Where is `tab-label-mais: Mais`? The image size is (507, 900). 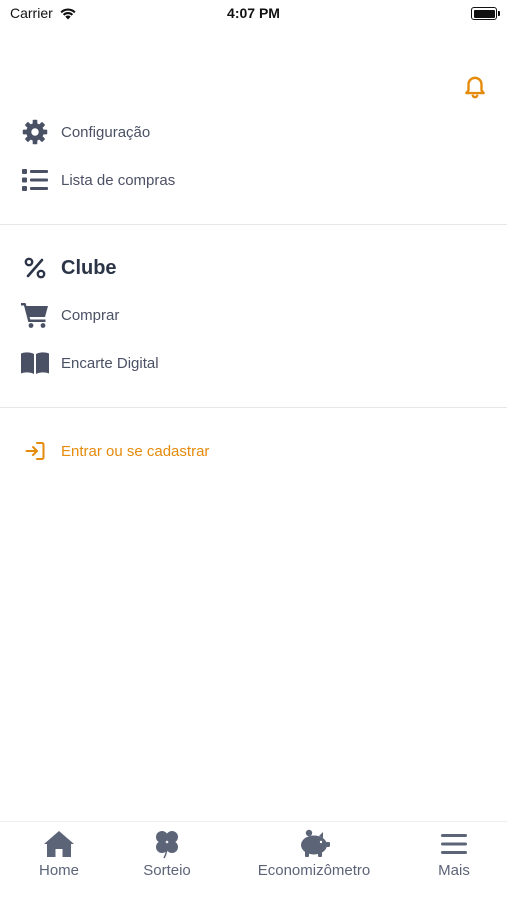 tab-label-mais: Mais is located at coordinates (454, 870).